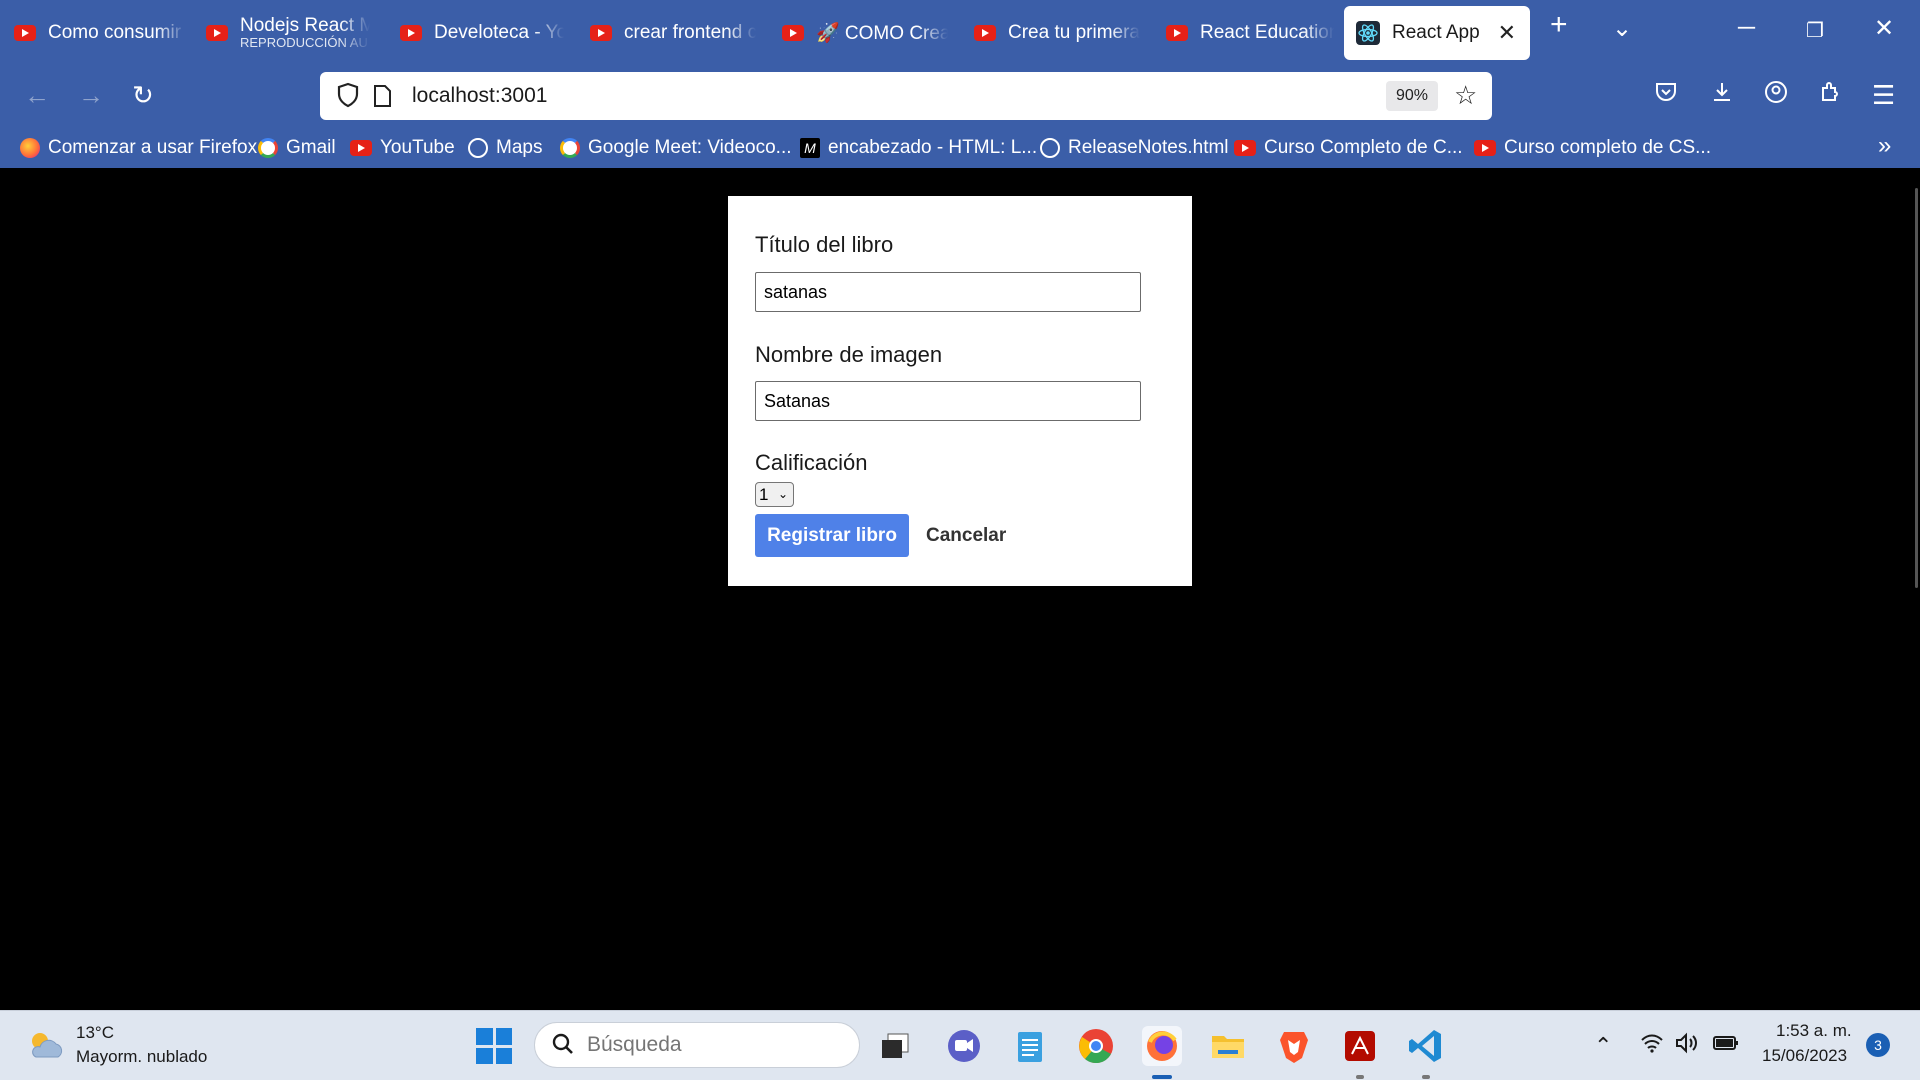 This screenshot has width=1920, height=1080. I want to click on close-window-icon: ✕, so click(1884, 28).